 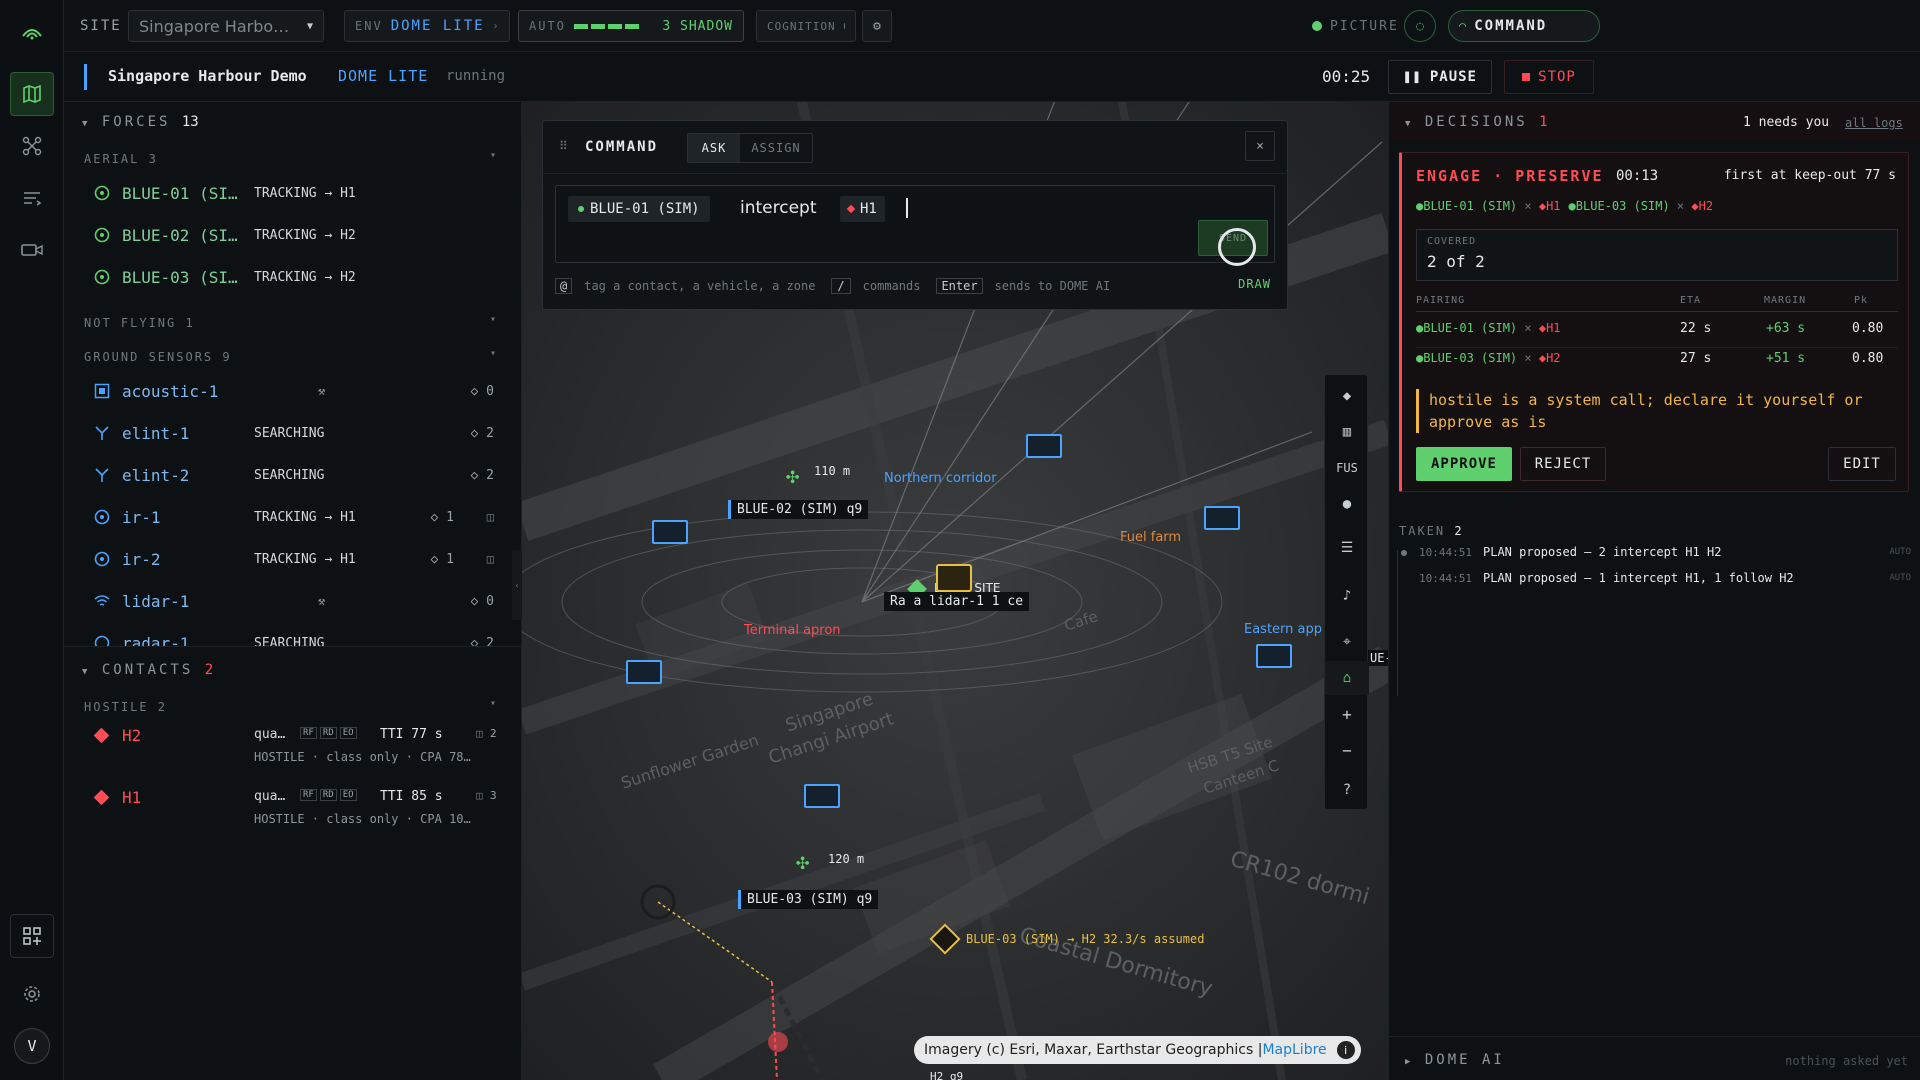 I want to click on cognition-toggle: COGNITION, so click(x=806, y=26).